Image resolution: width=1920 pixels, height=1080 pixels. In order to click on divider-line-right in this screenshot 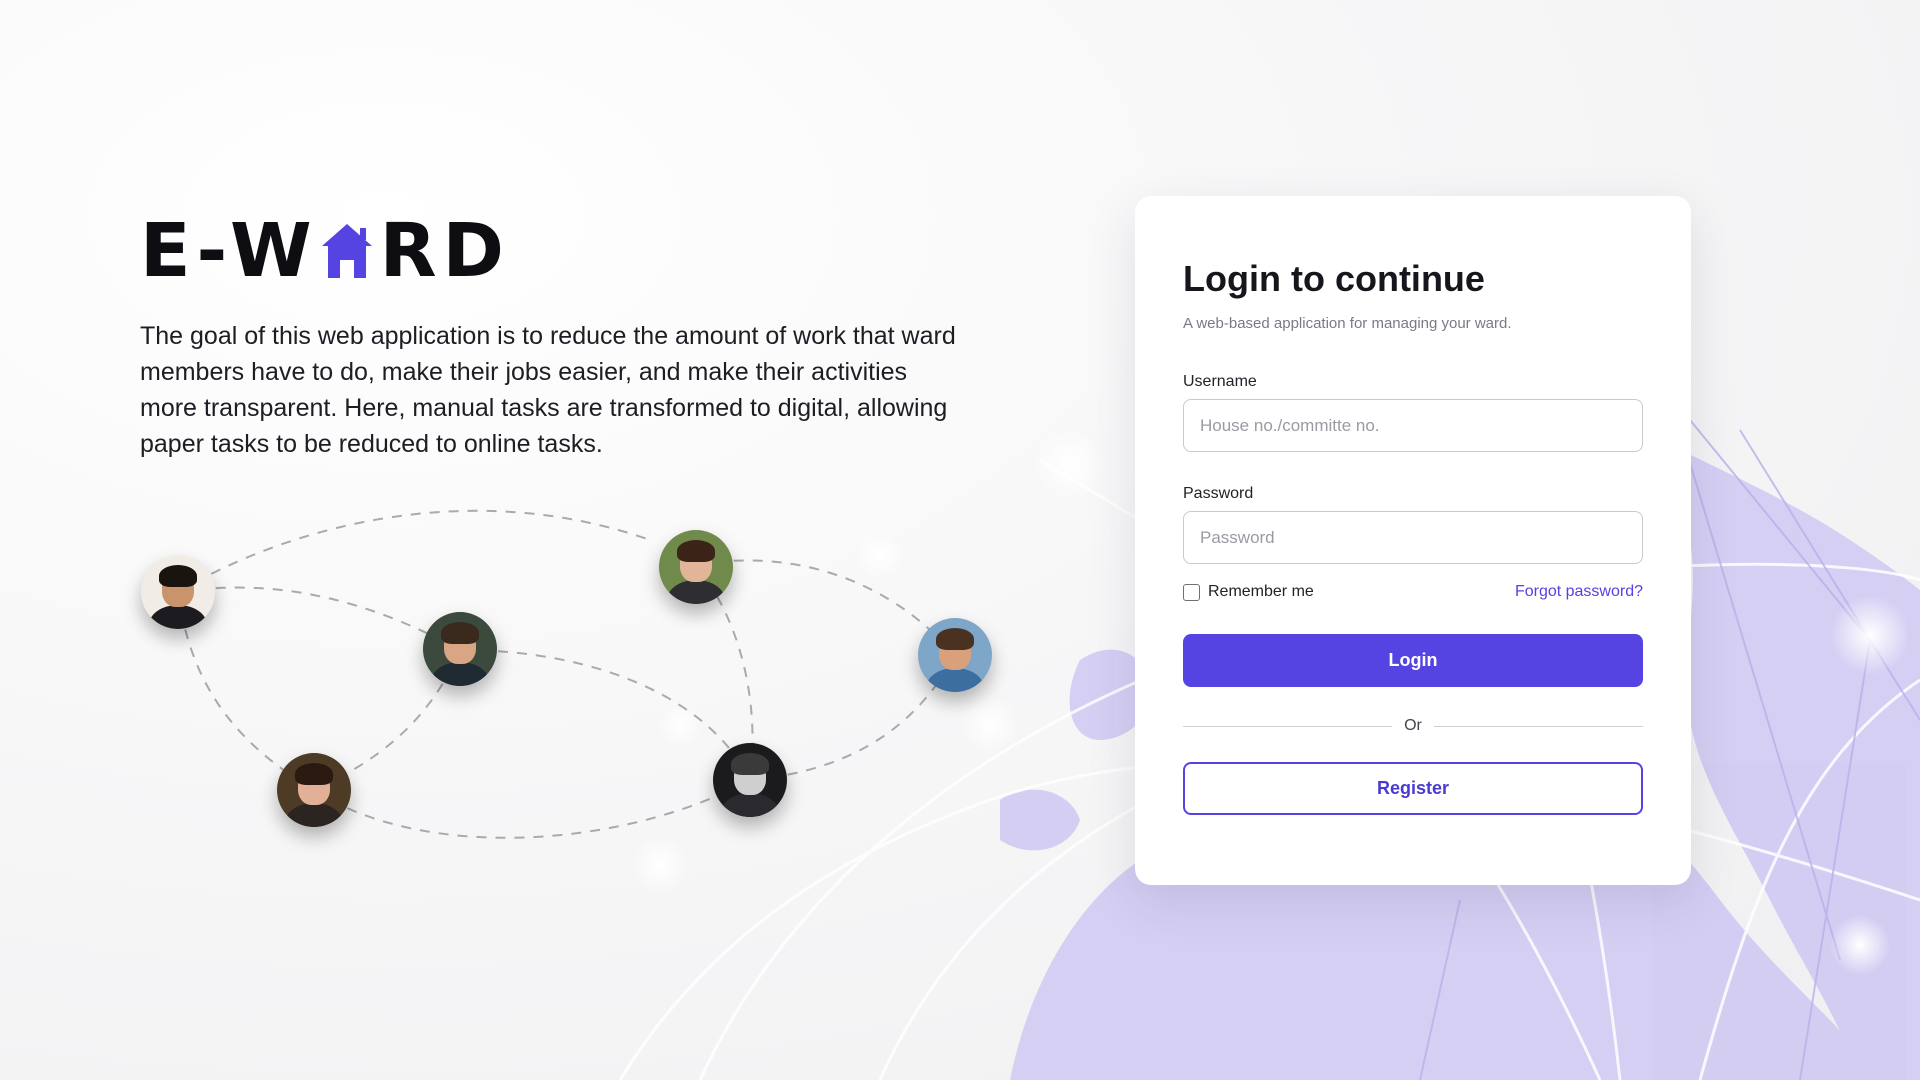, I will do `click(1538, 726)`.